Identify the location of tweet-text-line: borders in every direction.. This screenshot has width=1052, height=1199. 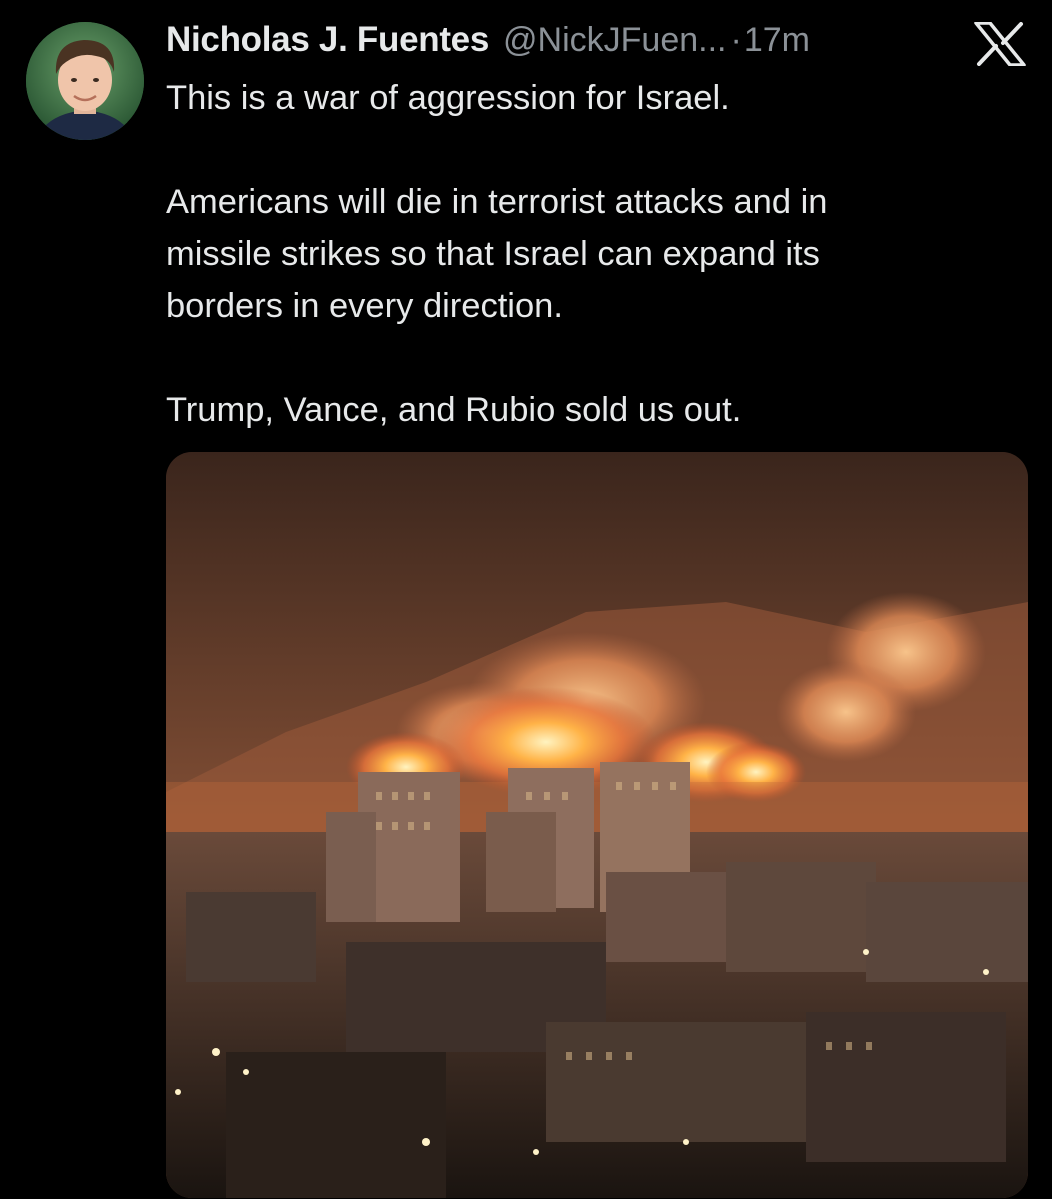
(364, 306).